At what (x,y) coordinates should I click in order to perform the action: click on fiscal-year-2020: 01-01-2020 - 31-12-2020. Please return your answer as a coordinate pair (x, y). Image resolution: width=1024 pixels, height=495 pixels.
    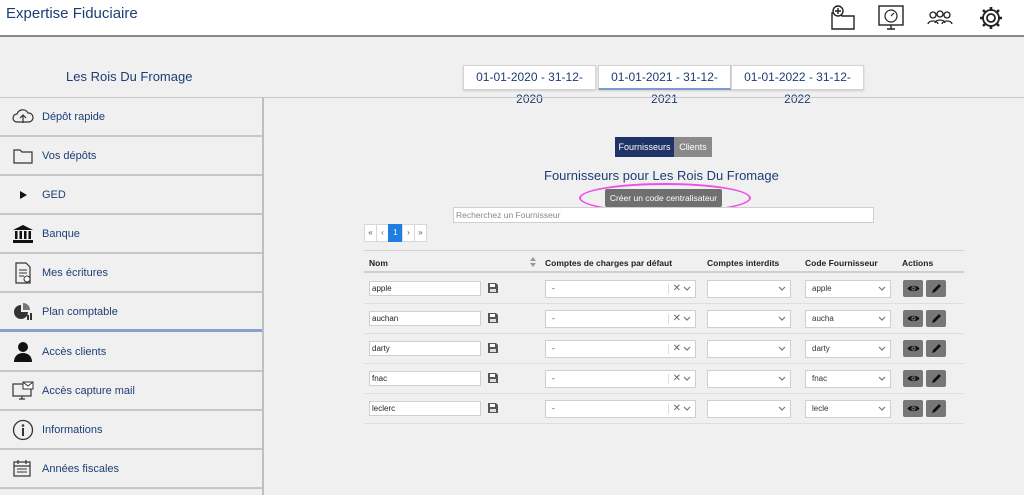
    Looking at the image, I should click on (529, 85).